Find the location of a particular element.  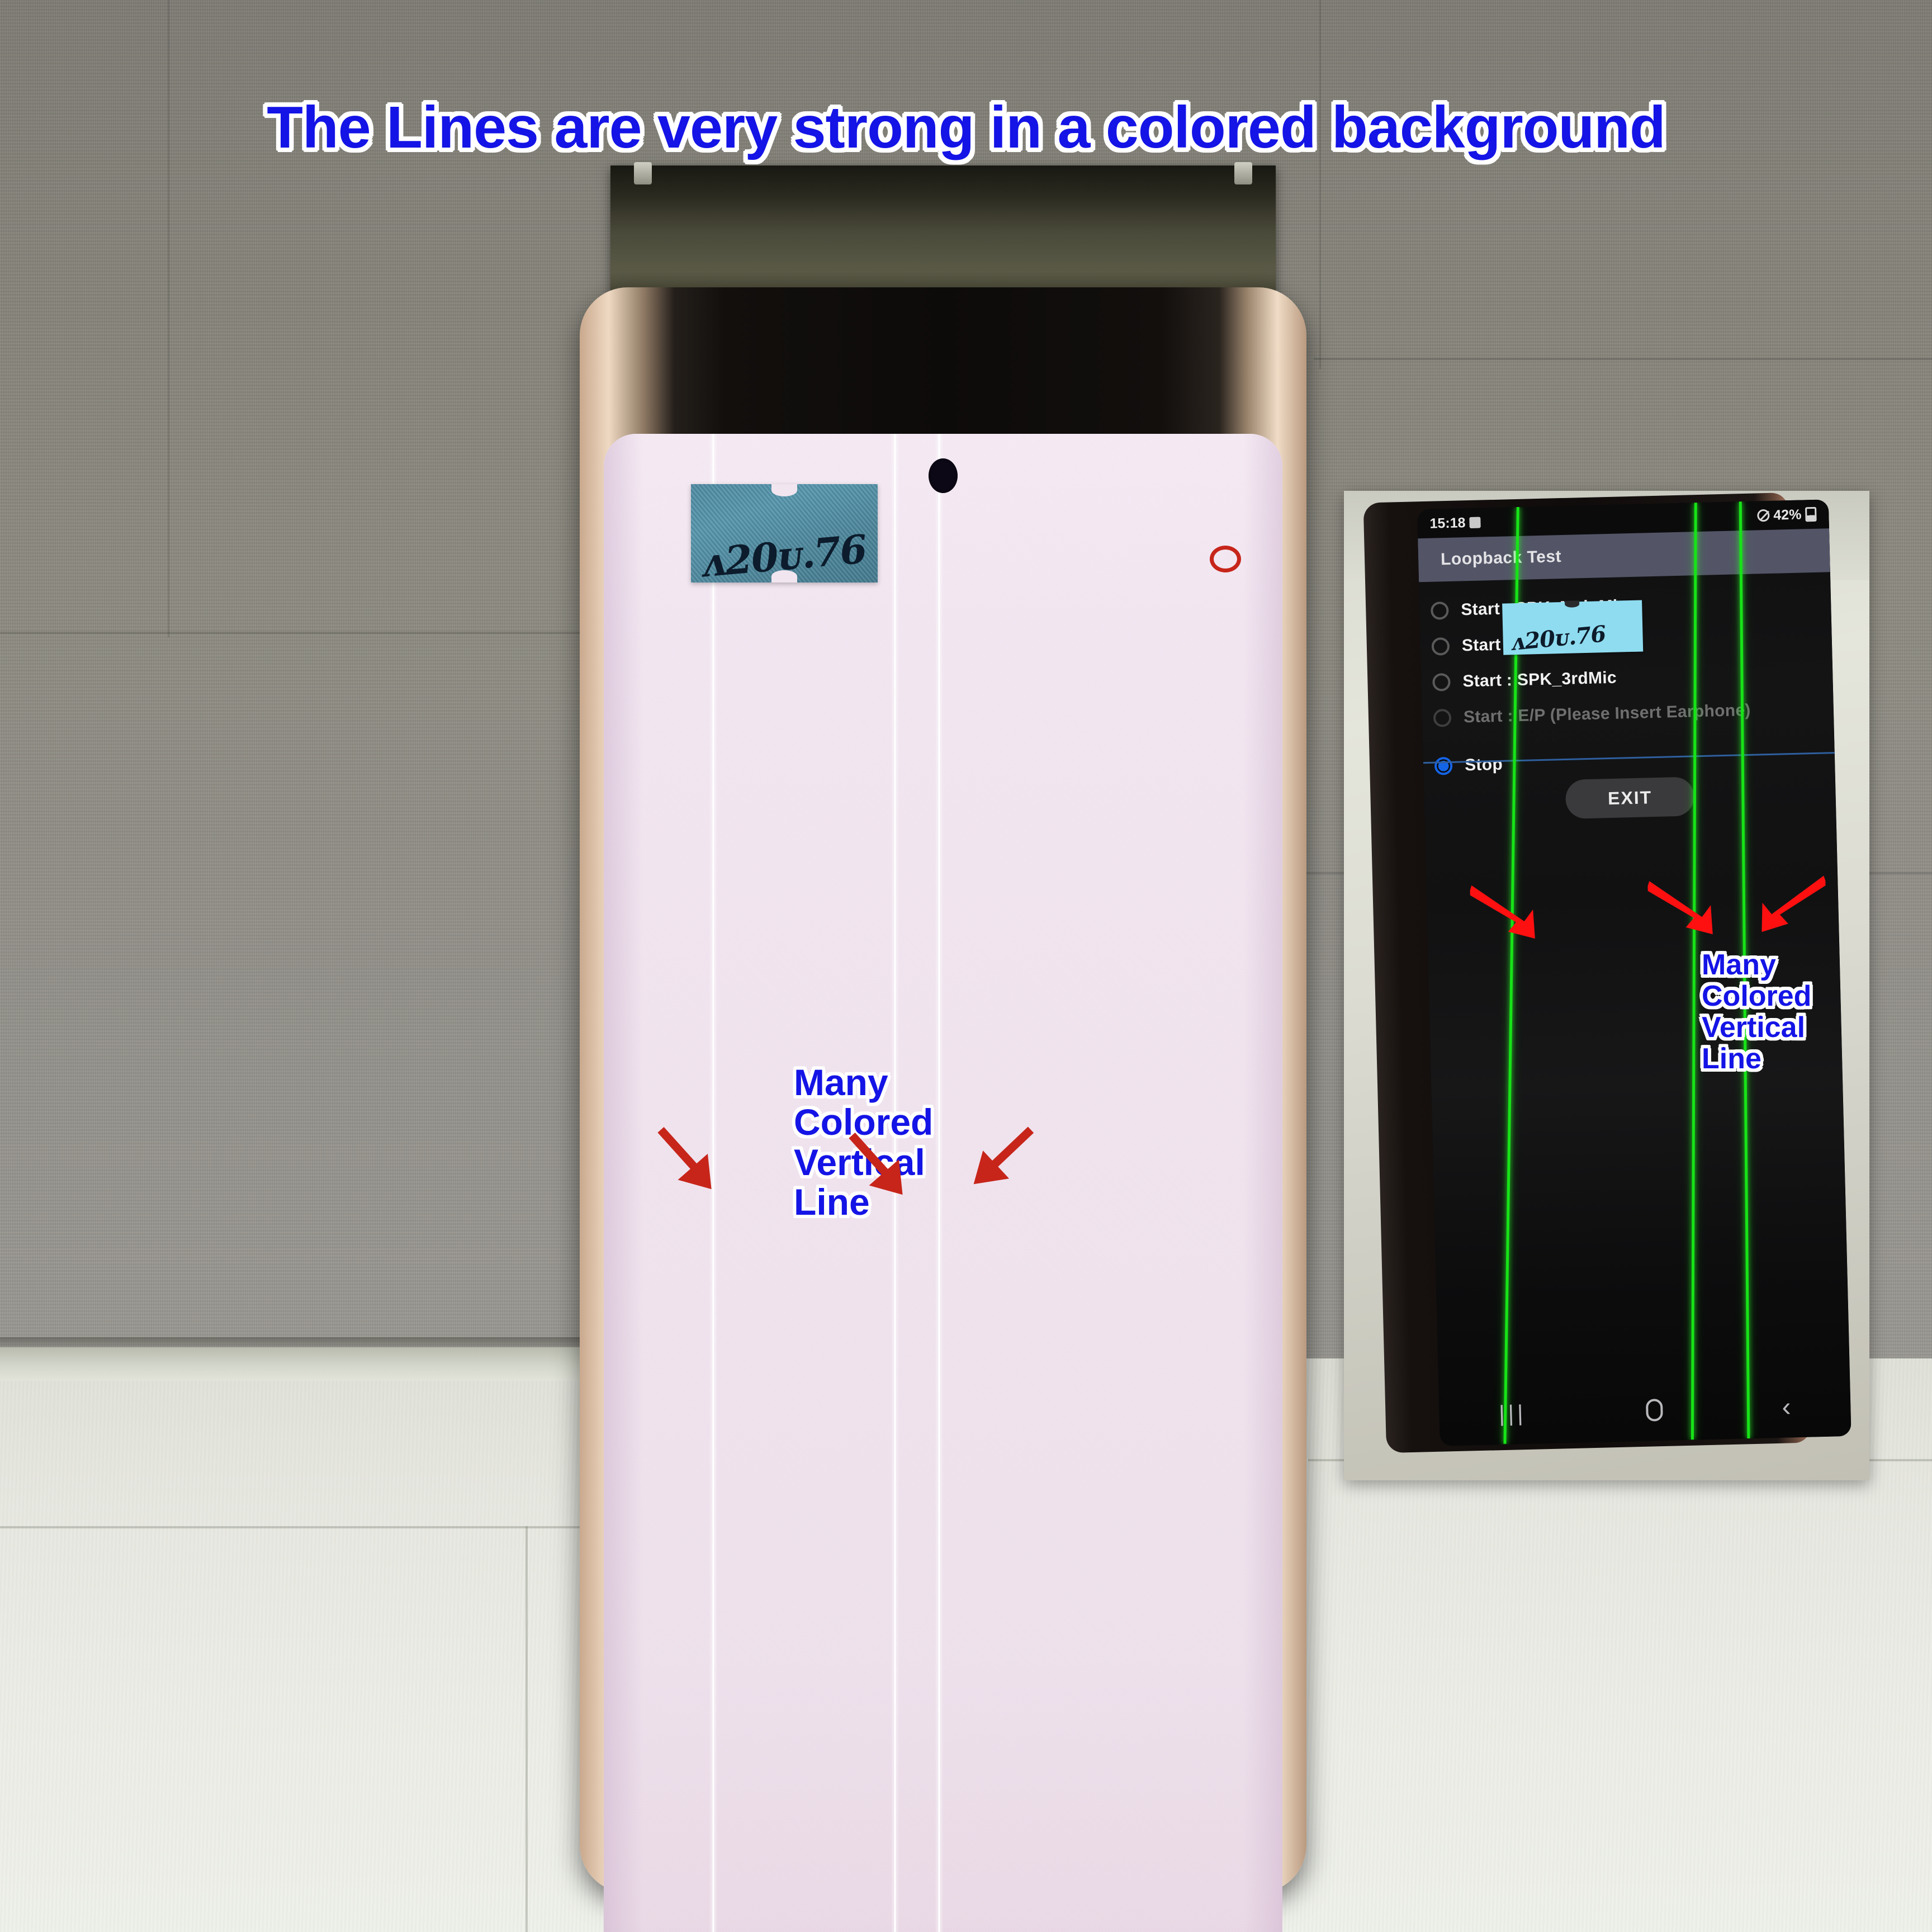

phone-backing-board is located at coordinates (943, 237).